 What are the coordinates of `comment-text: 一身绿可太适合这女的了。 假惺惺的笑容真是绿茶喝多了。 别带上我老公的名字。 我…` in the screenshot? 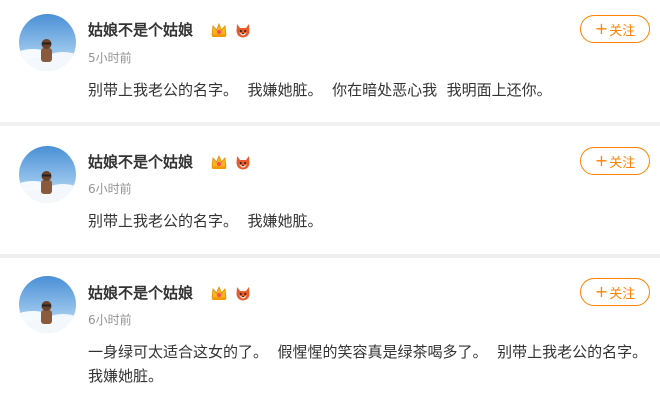 It's located at (372, 364).